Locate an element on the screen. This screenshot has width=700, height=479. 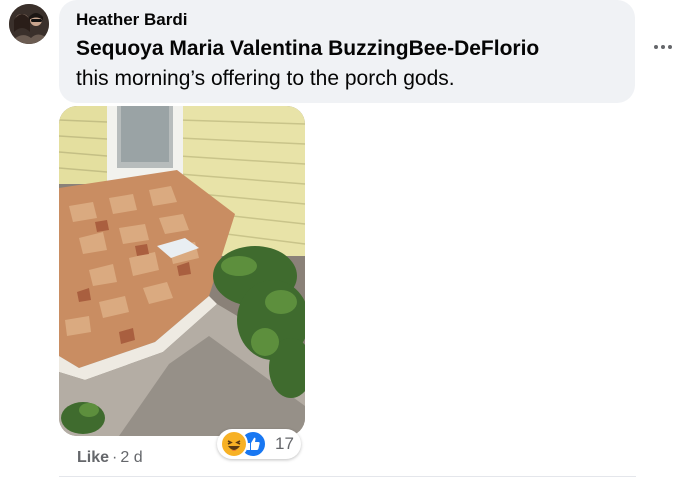
haha-emoji-icon is located at coordinates (234, 444).